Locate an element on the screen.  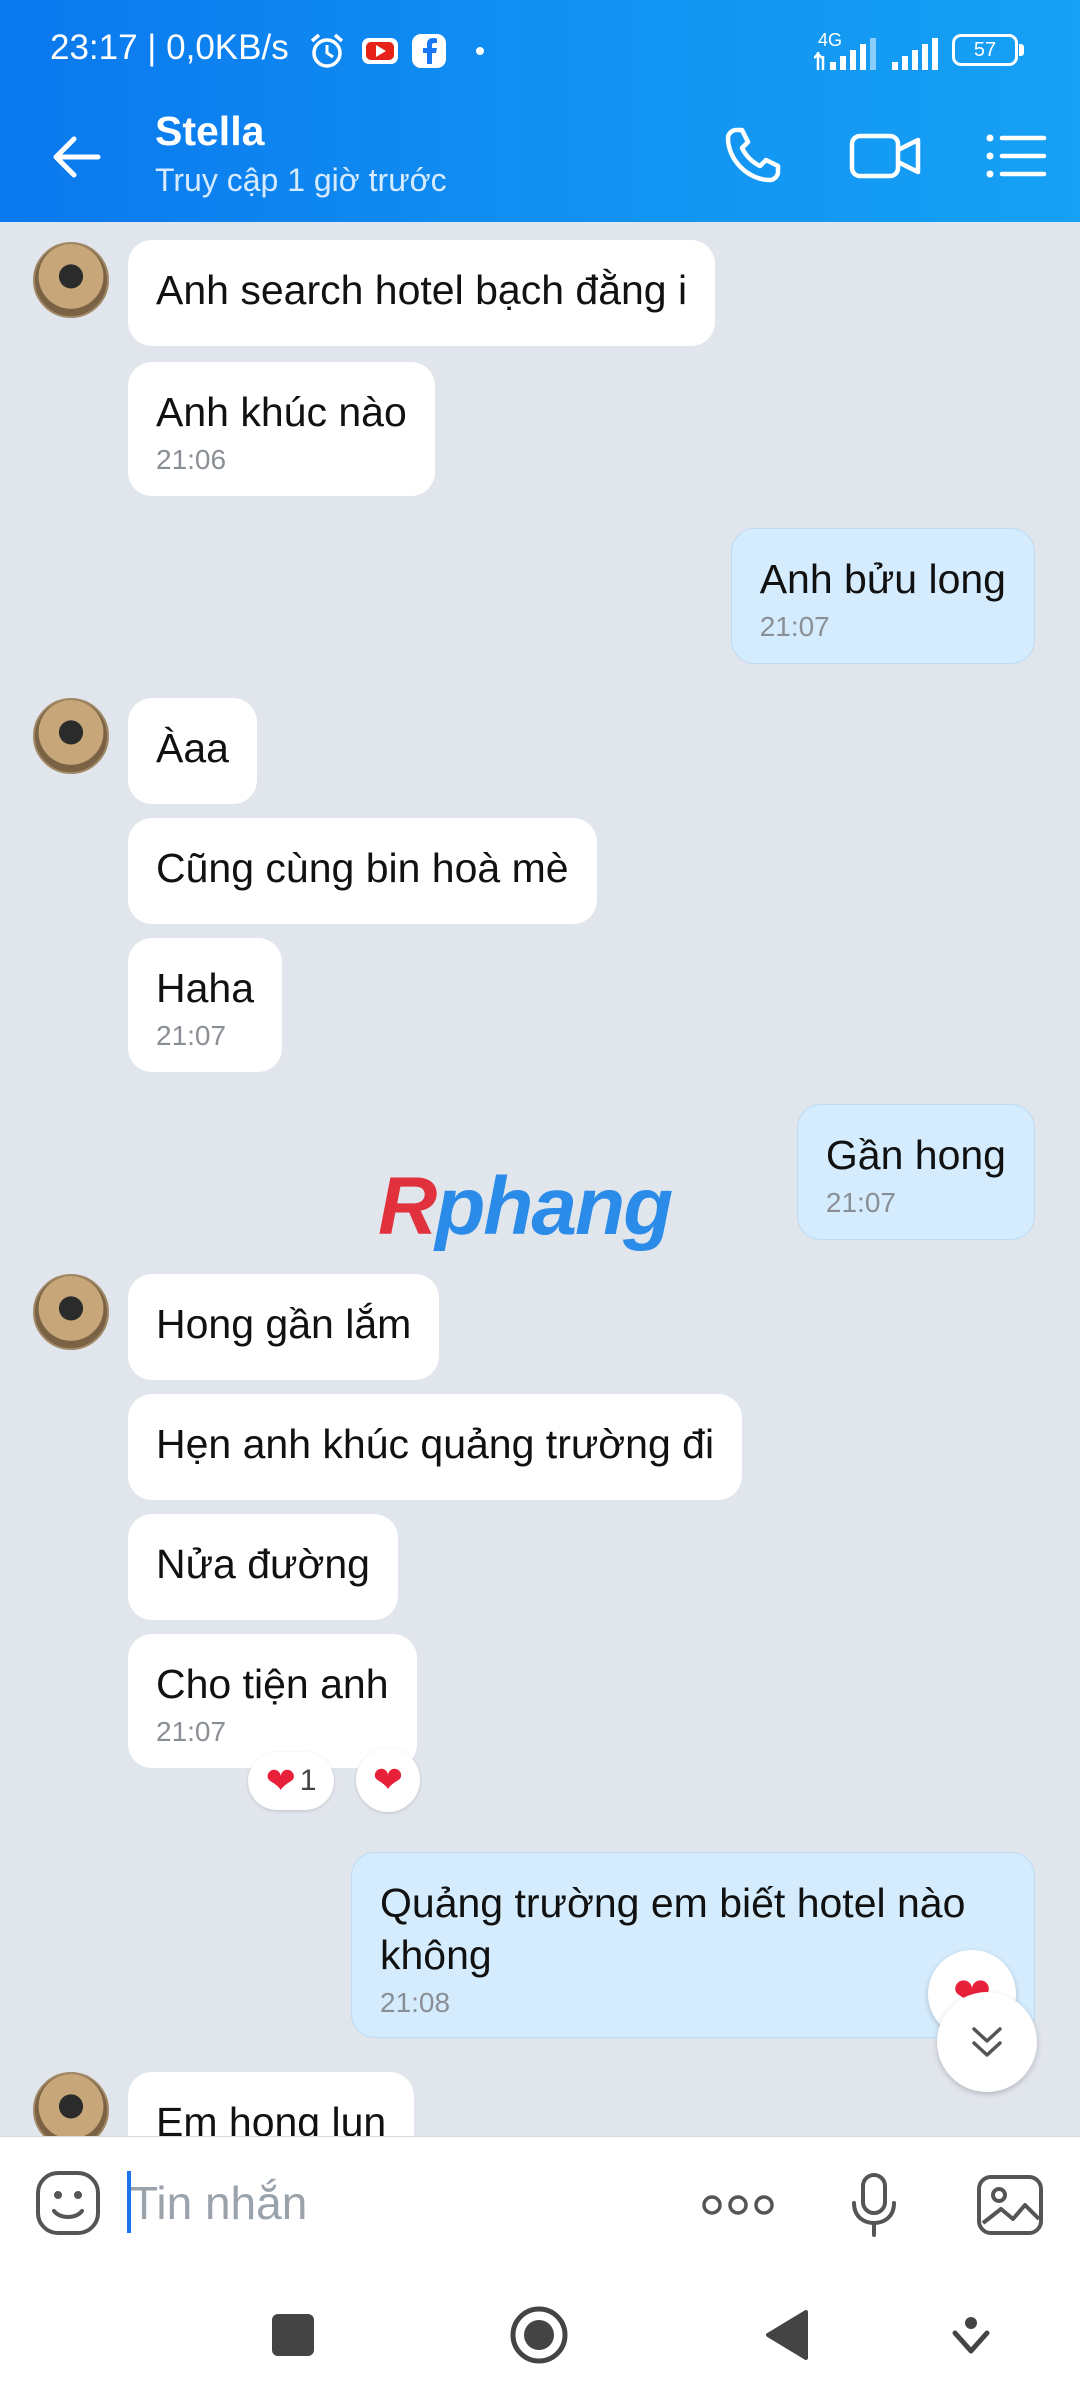
dot-icon is located at coordinates (480, 51).